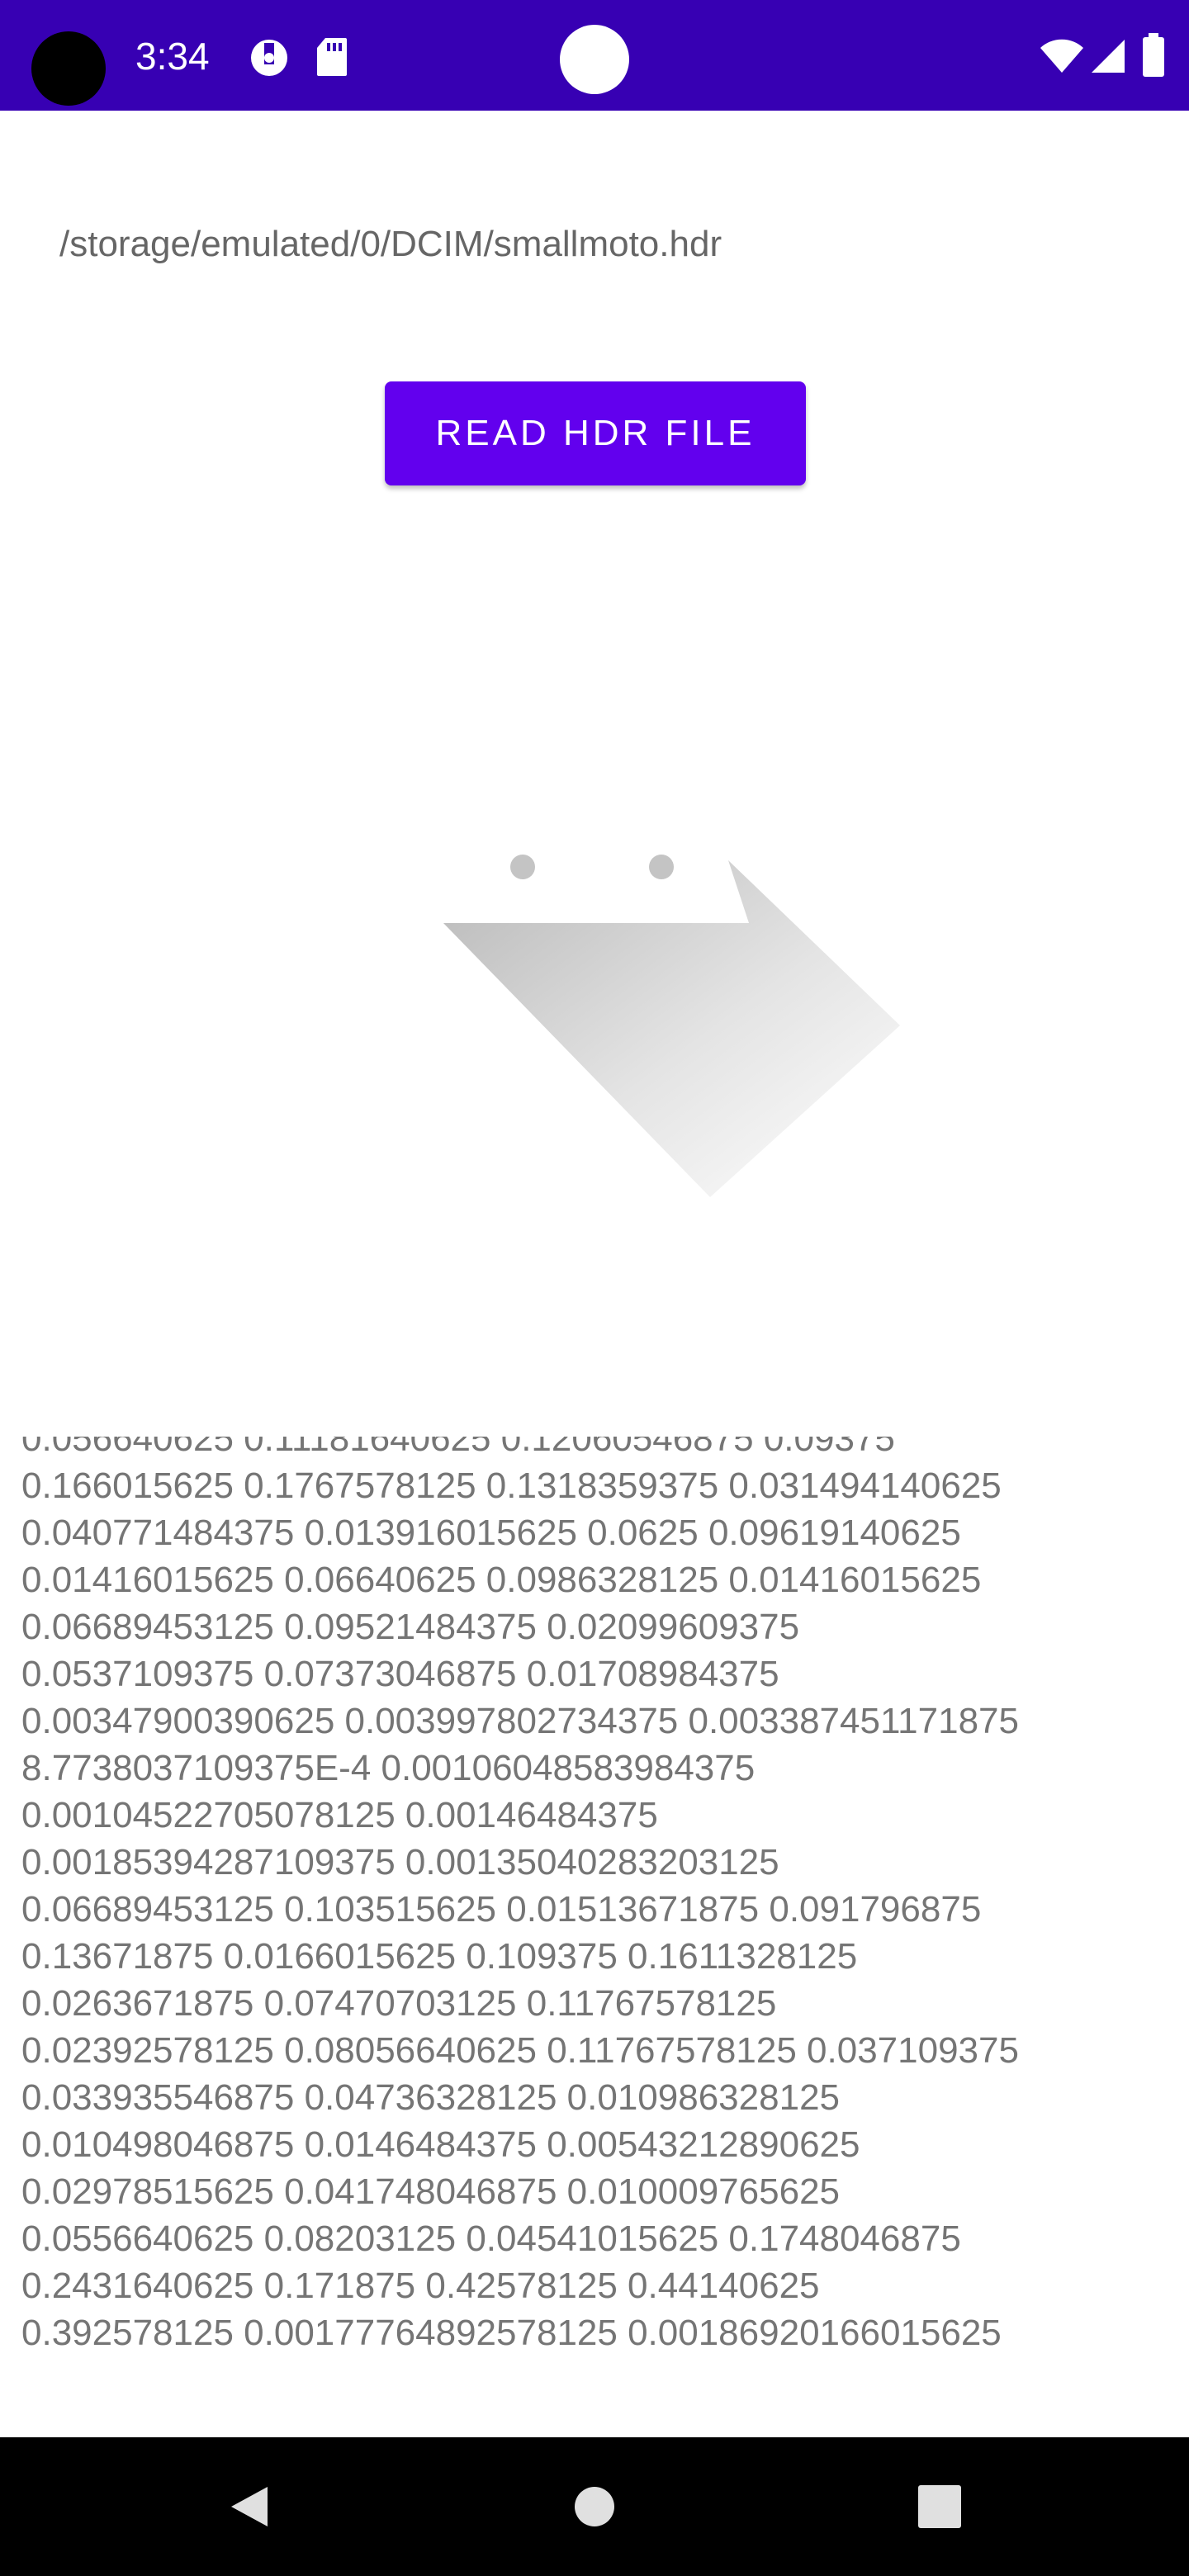 The image size is (1189, 2576). I want to click on status-bar: 3:34, so click(594, 55).